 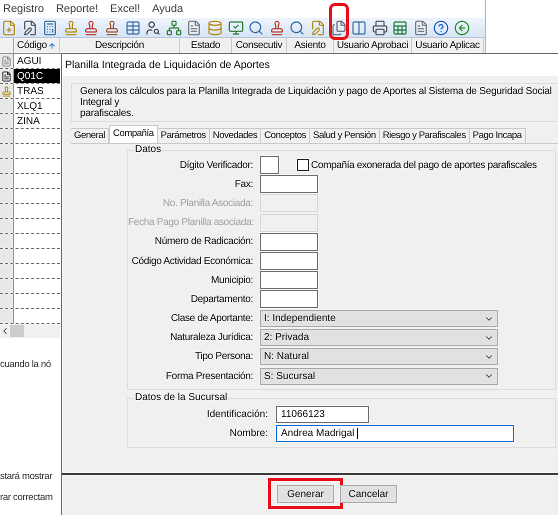 I want to click on highlight-ring, so click(x=339, y=21).